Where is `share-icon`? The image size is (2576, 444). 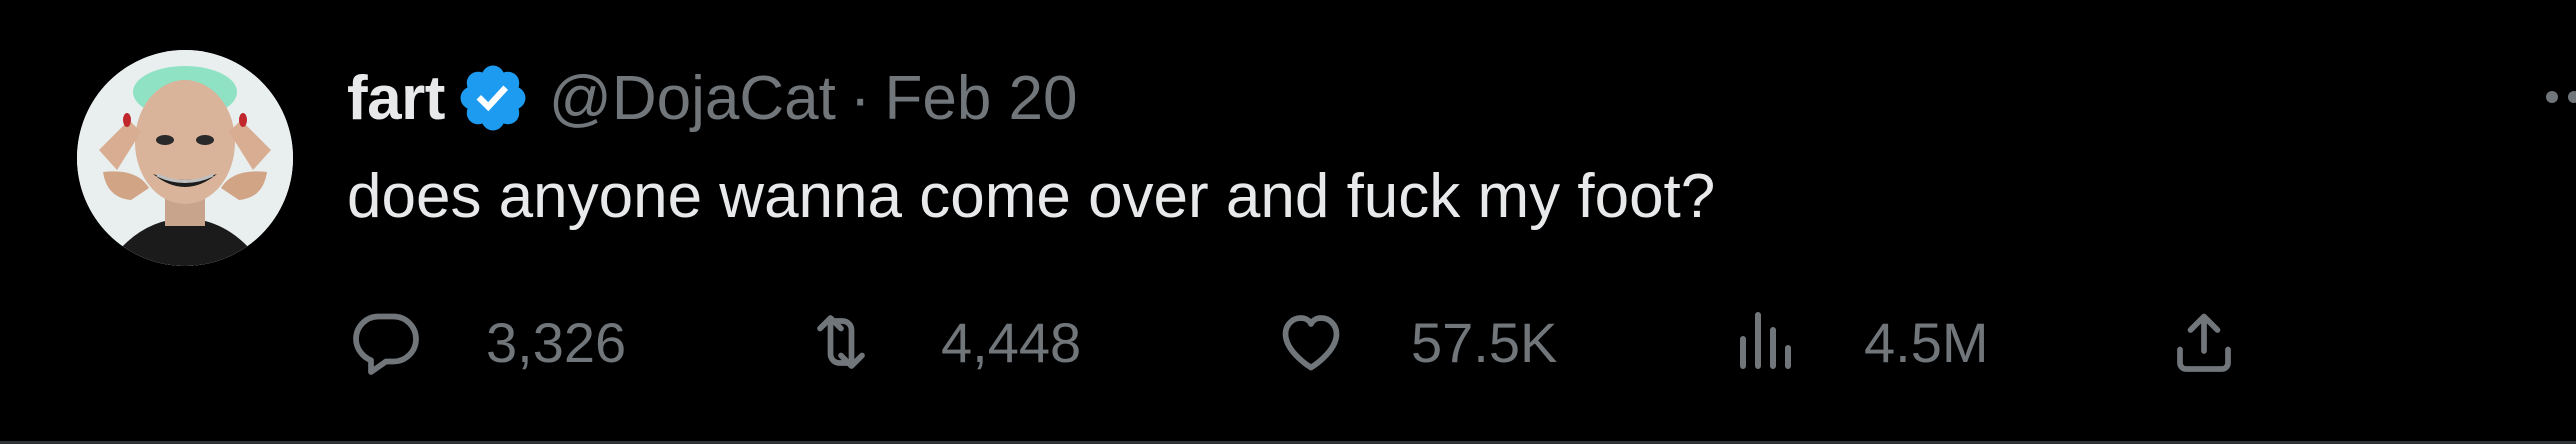 share-icon is located at coordinates (2204, 342).